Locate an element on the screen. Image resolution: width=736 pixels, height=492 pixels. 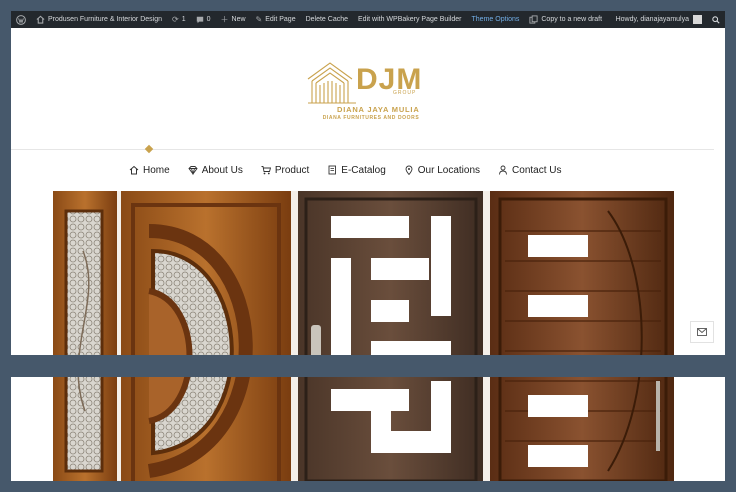
new-content-menu: ＋ New is located at coordinates (233, 19).